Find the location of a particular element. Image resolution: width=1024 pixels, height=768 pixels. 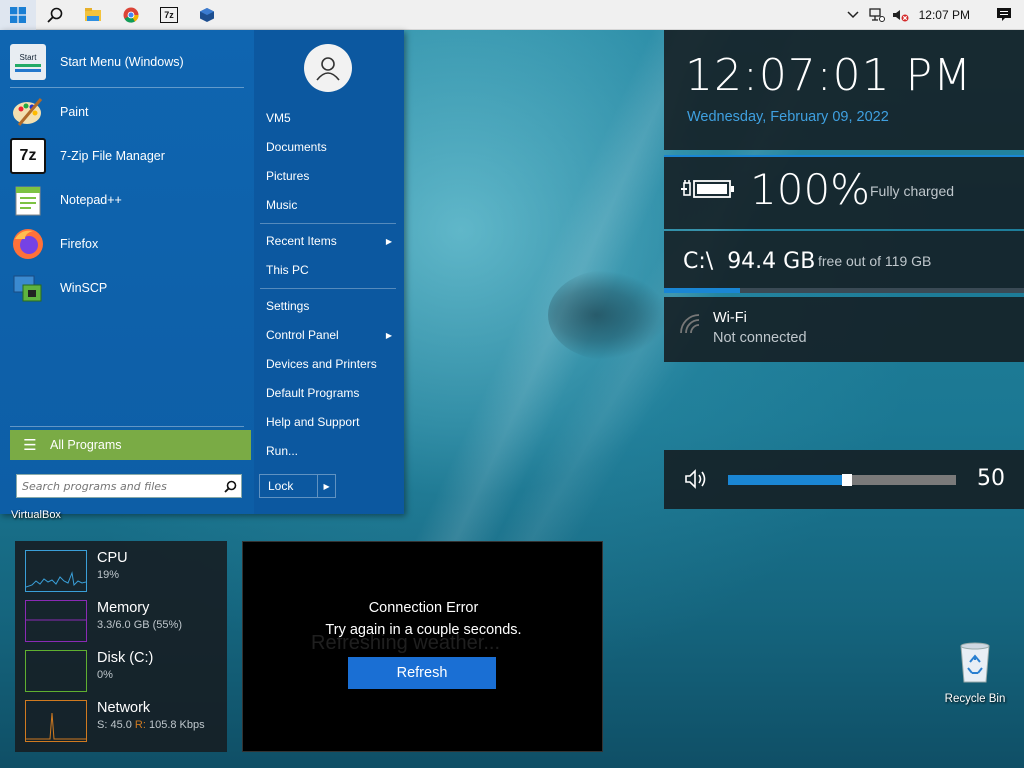

taskbar-search-button is located at coordinates (55, 15).